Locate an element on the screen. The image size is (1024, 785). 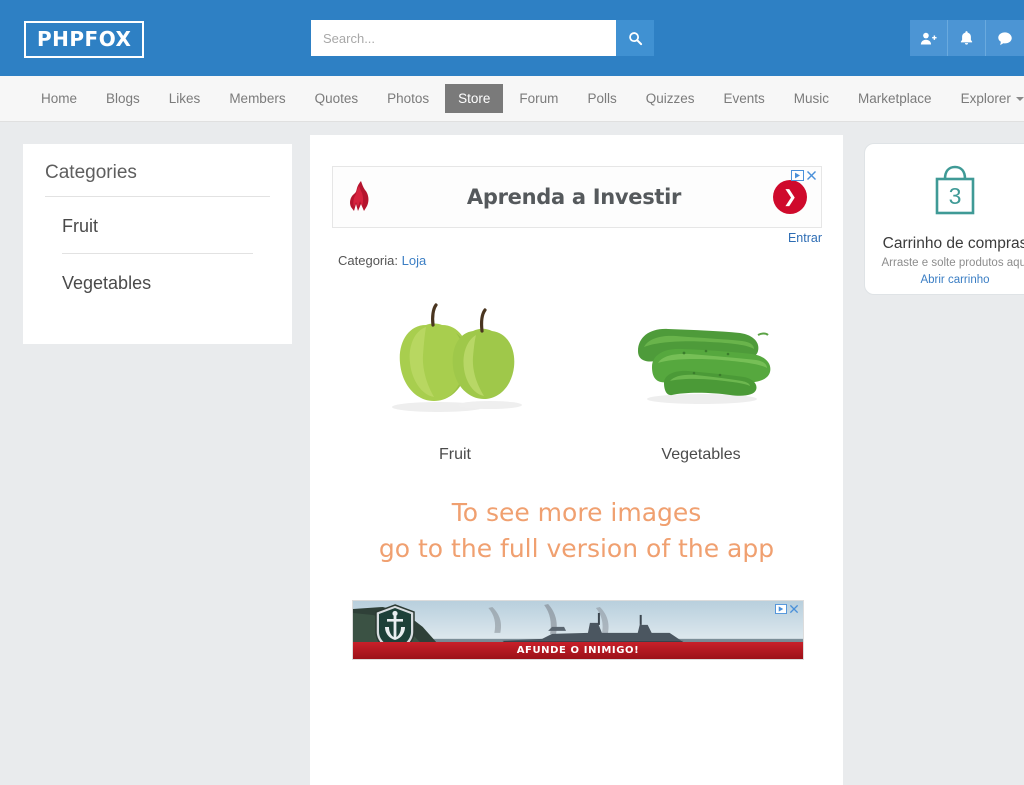
nav-item-polls: Polls is located at coordinates (601, 98).